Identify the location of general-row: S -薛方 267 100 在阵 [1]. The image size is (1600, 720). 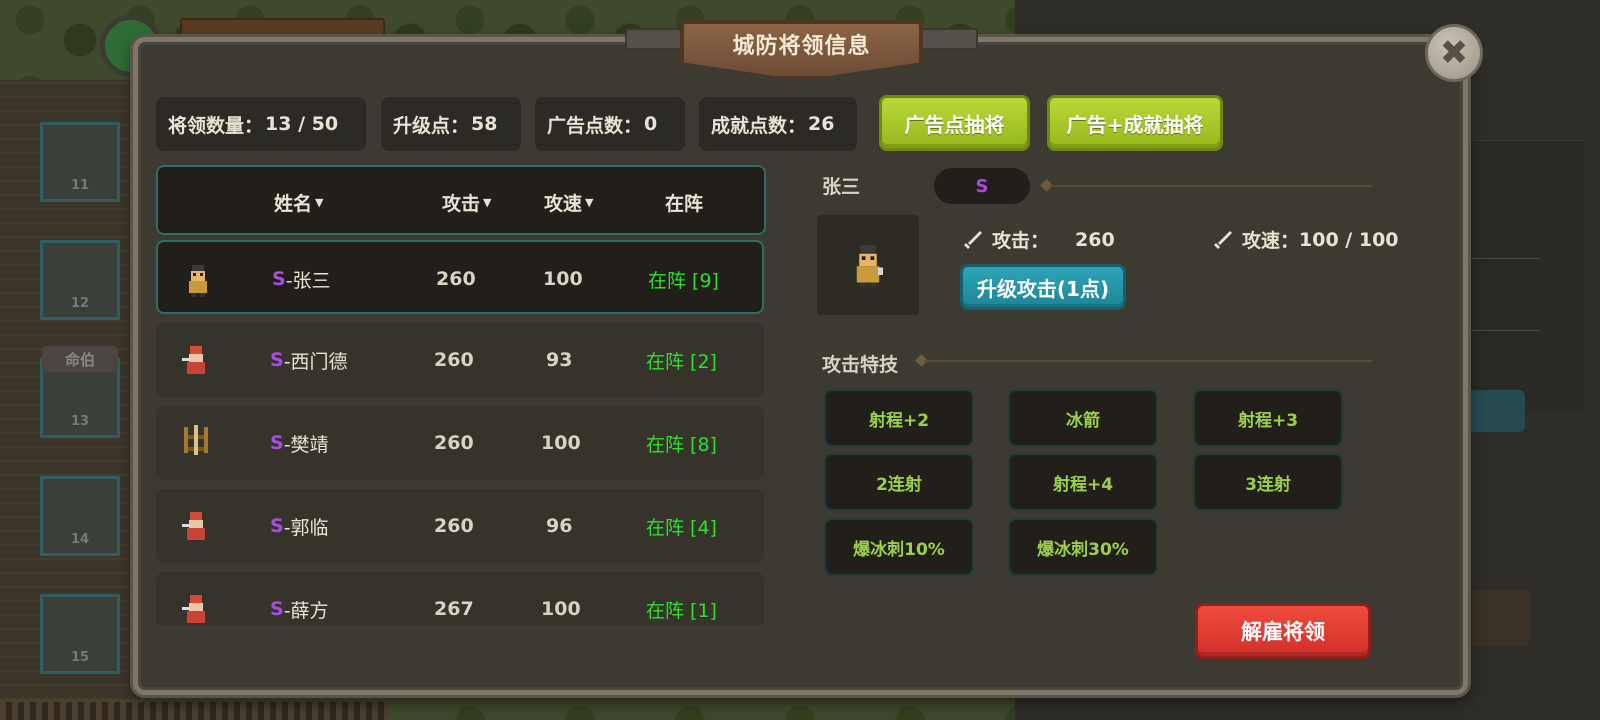
(460, 598).